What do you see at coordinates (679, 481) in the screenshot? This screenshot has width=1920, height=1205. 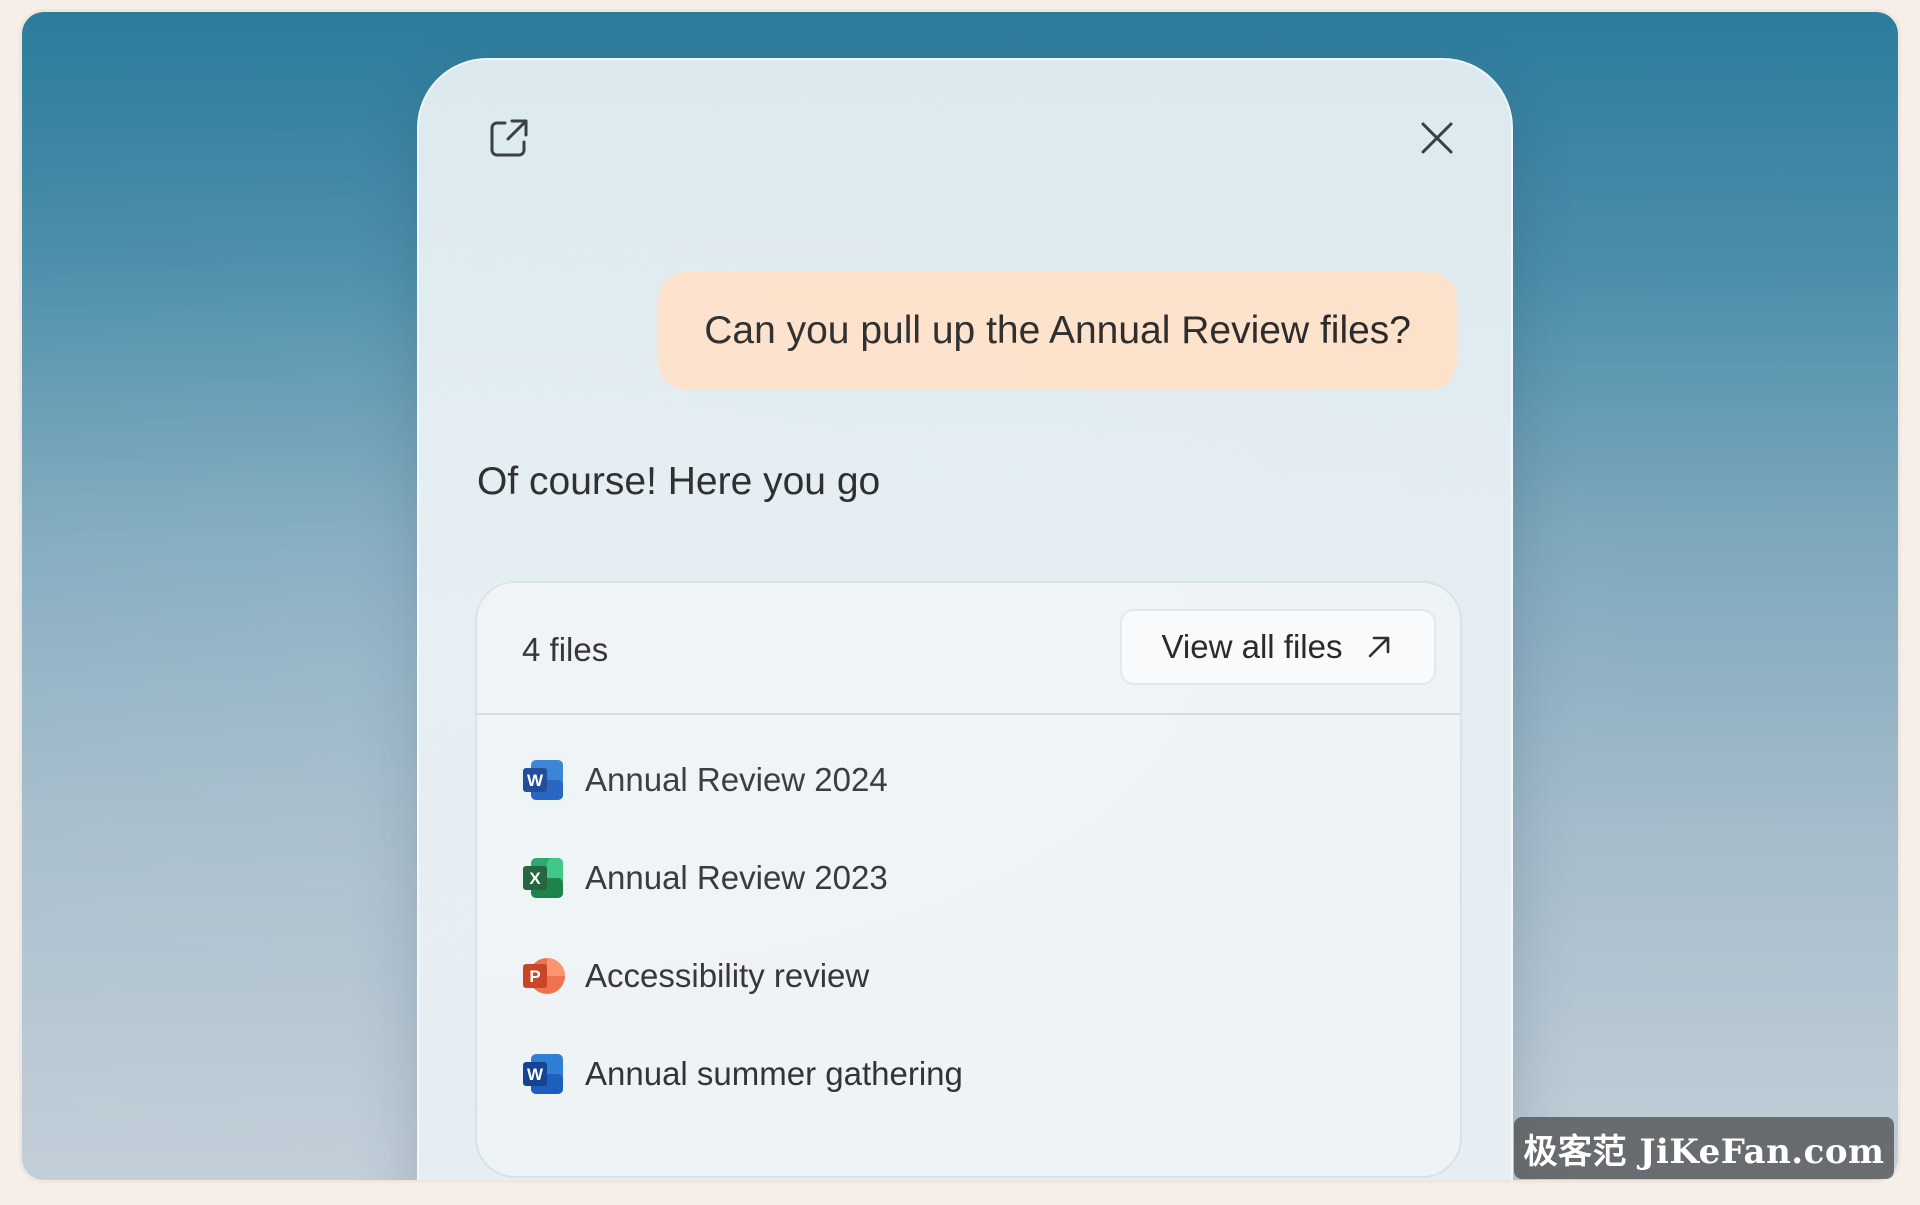 I see `assistant-reply: Of course! Here you go` at bounding box center [679, 481].